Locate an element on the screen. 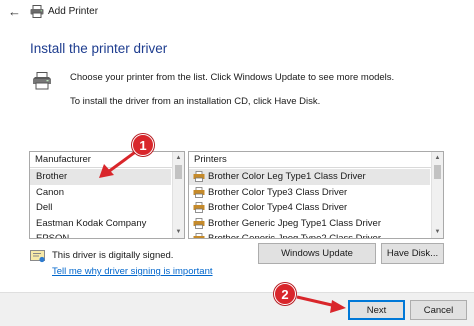 The height and width of the screenshot is (326, 474). manufacturer-item-eastman-kodak: Eastman Kodak Company is located at coordinates (100, 224).